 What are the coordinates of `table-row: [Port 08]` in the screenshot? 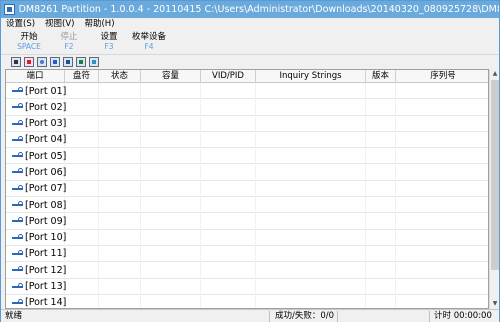 It's located at (247, 205).